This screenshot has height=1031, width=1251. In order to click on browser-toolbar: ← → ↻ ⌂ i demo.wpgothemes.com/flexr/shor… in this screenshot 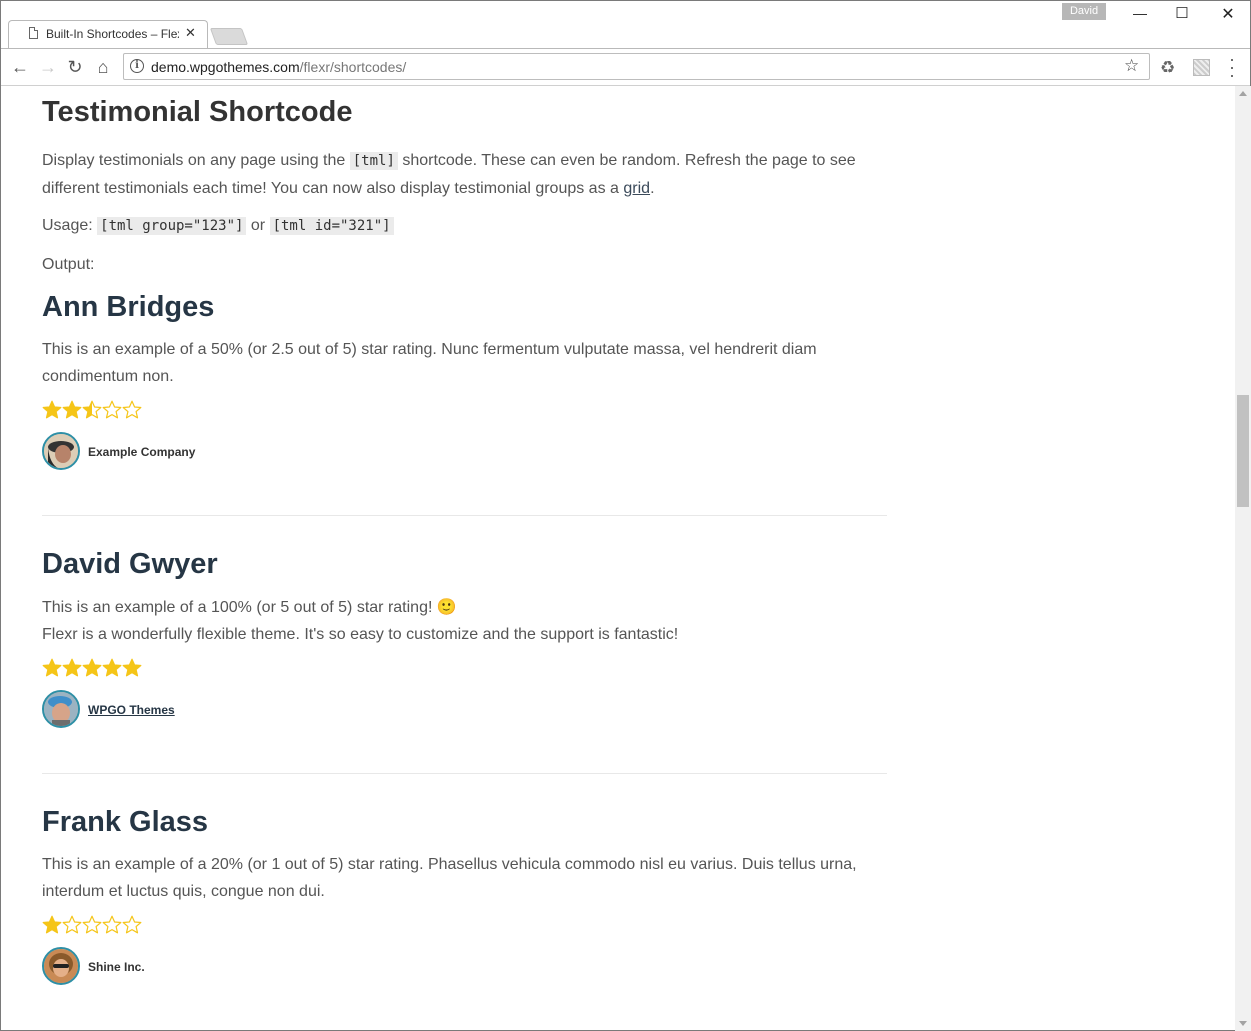, I will do `click(625, 67)`.